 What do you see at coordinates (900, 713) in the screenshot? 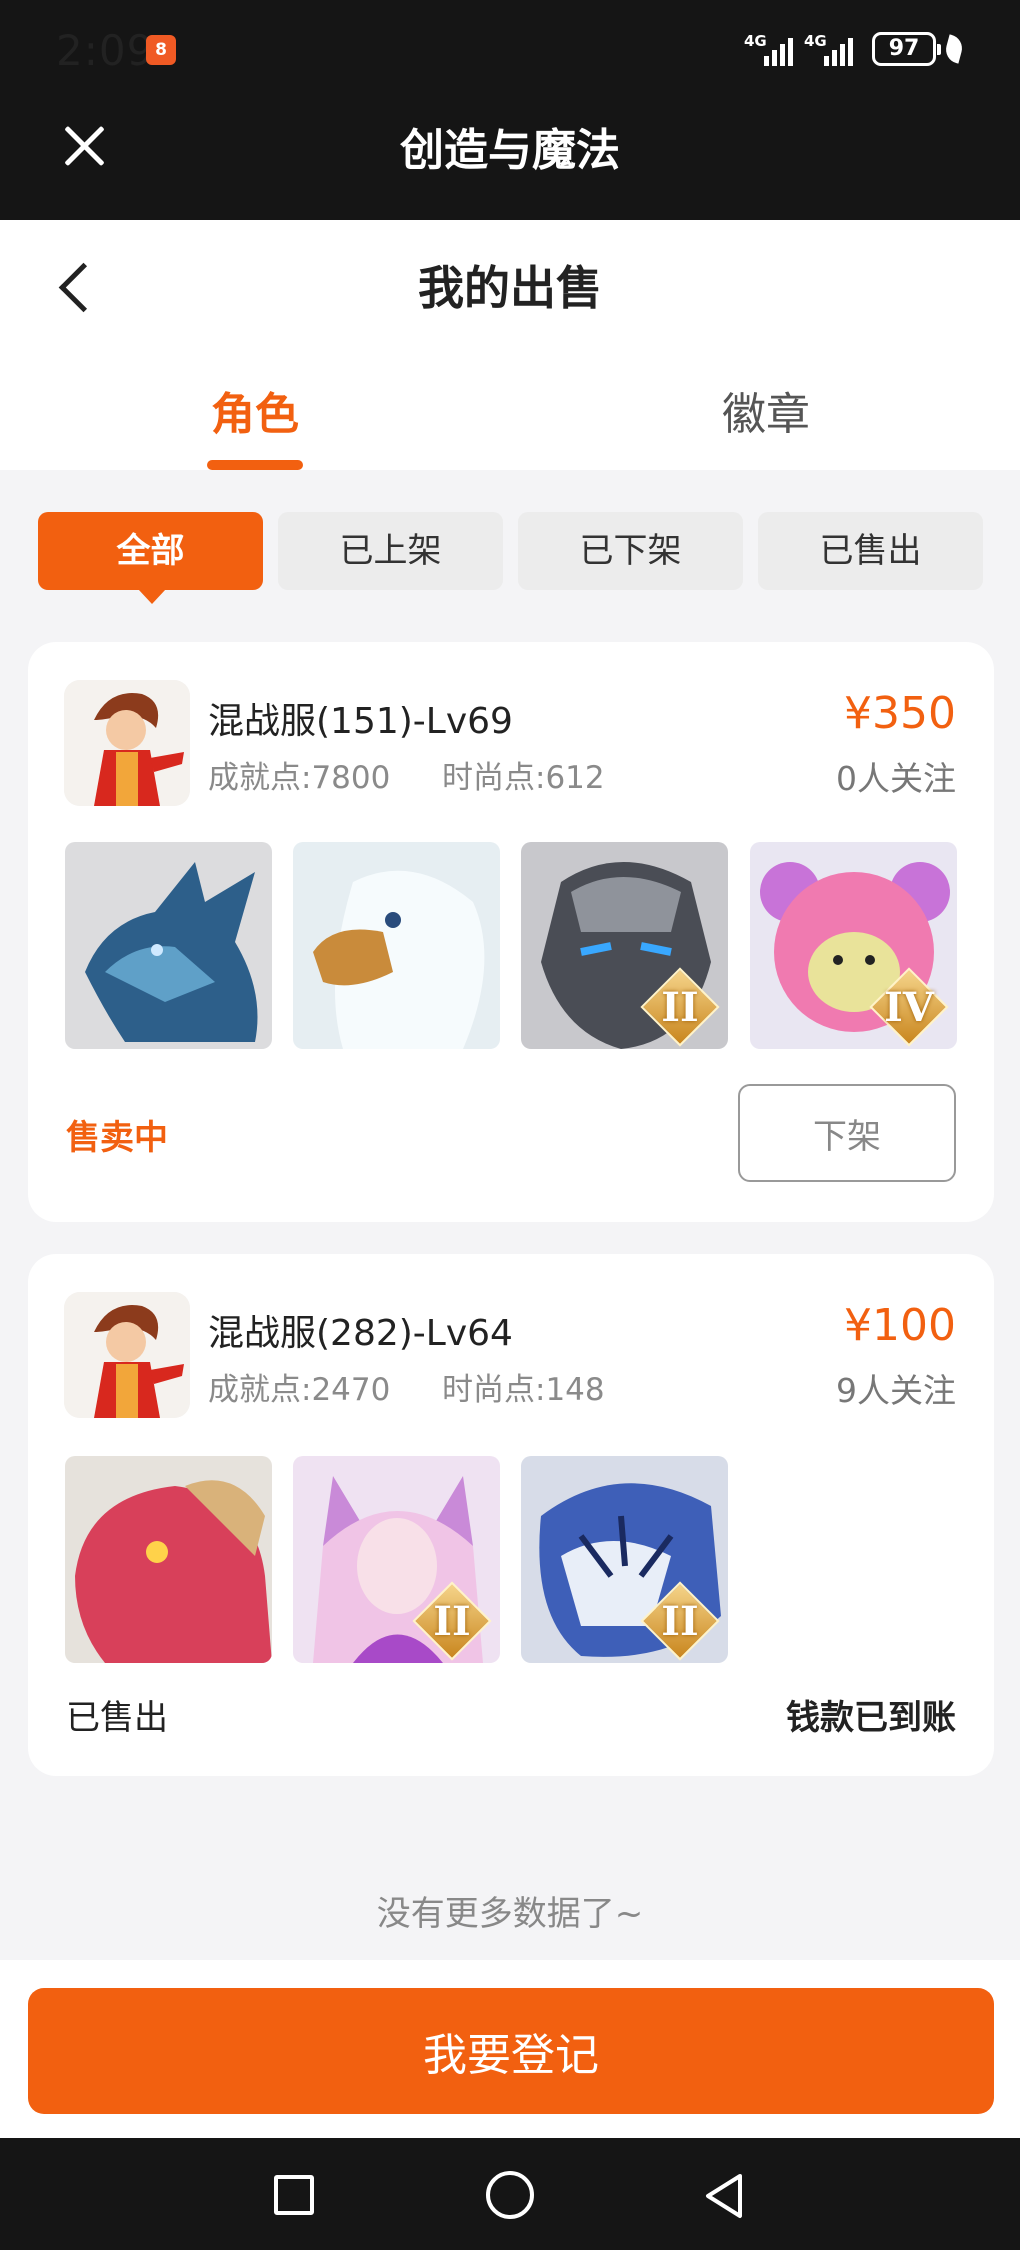
I see `listing-price: ¥350` at bounding box center [900, 713].